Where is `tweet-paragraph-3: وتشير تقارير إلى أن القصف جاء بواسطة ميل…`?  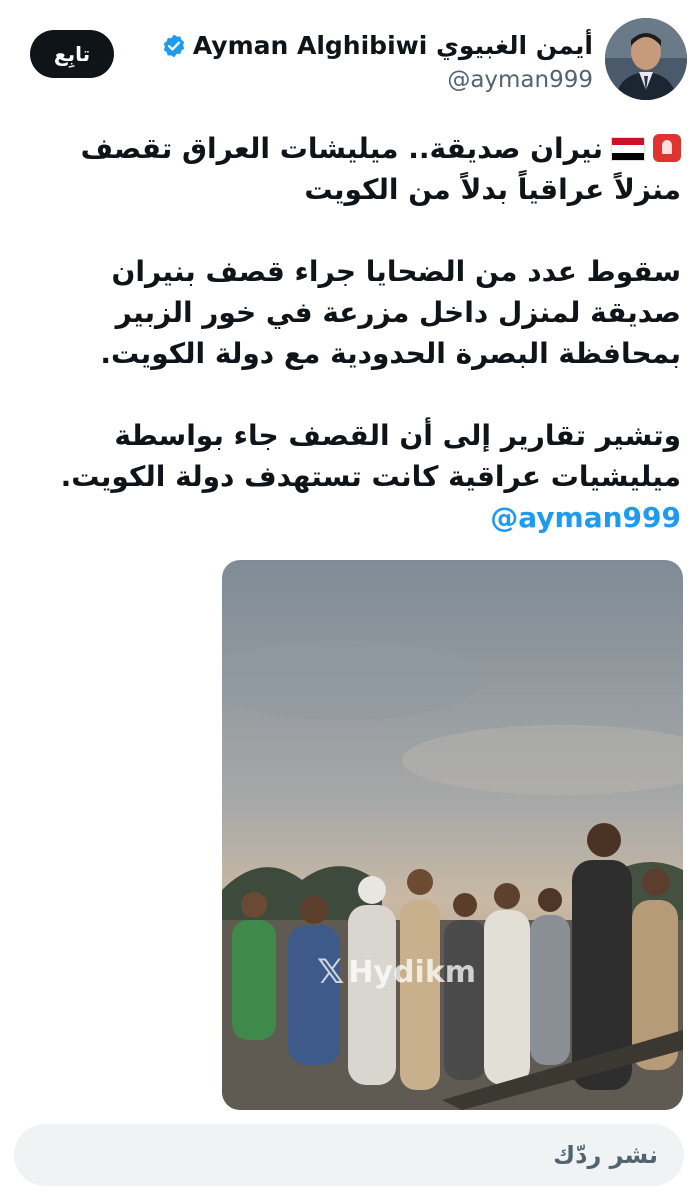
tweet-paragraph-3: وتشير تقارير إلى أن القصف جاء بواسطة ميل… is located at coordinates (350, 476).